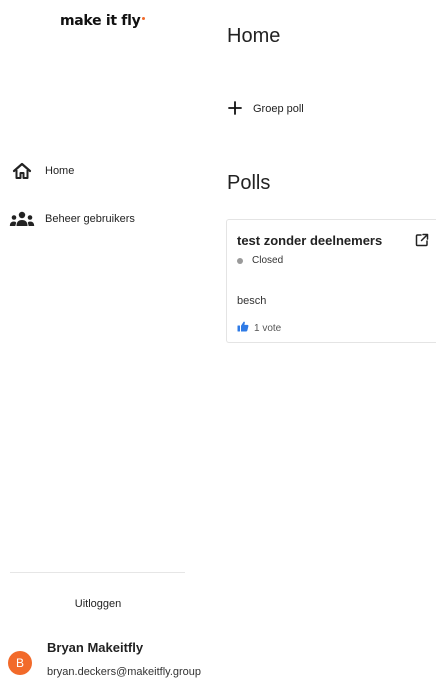  What do you see at coordinates (100, 21) in the screenshot?
I see `logo-text: make it fly` at bounding box center [100, 21].